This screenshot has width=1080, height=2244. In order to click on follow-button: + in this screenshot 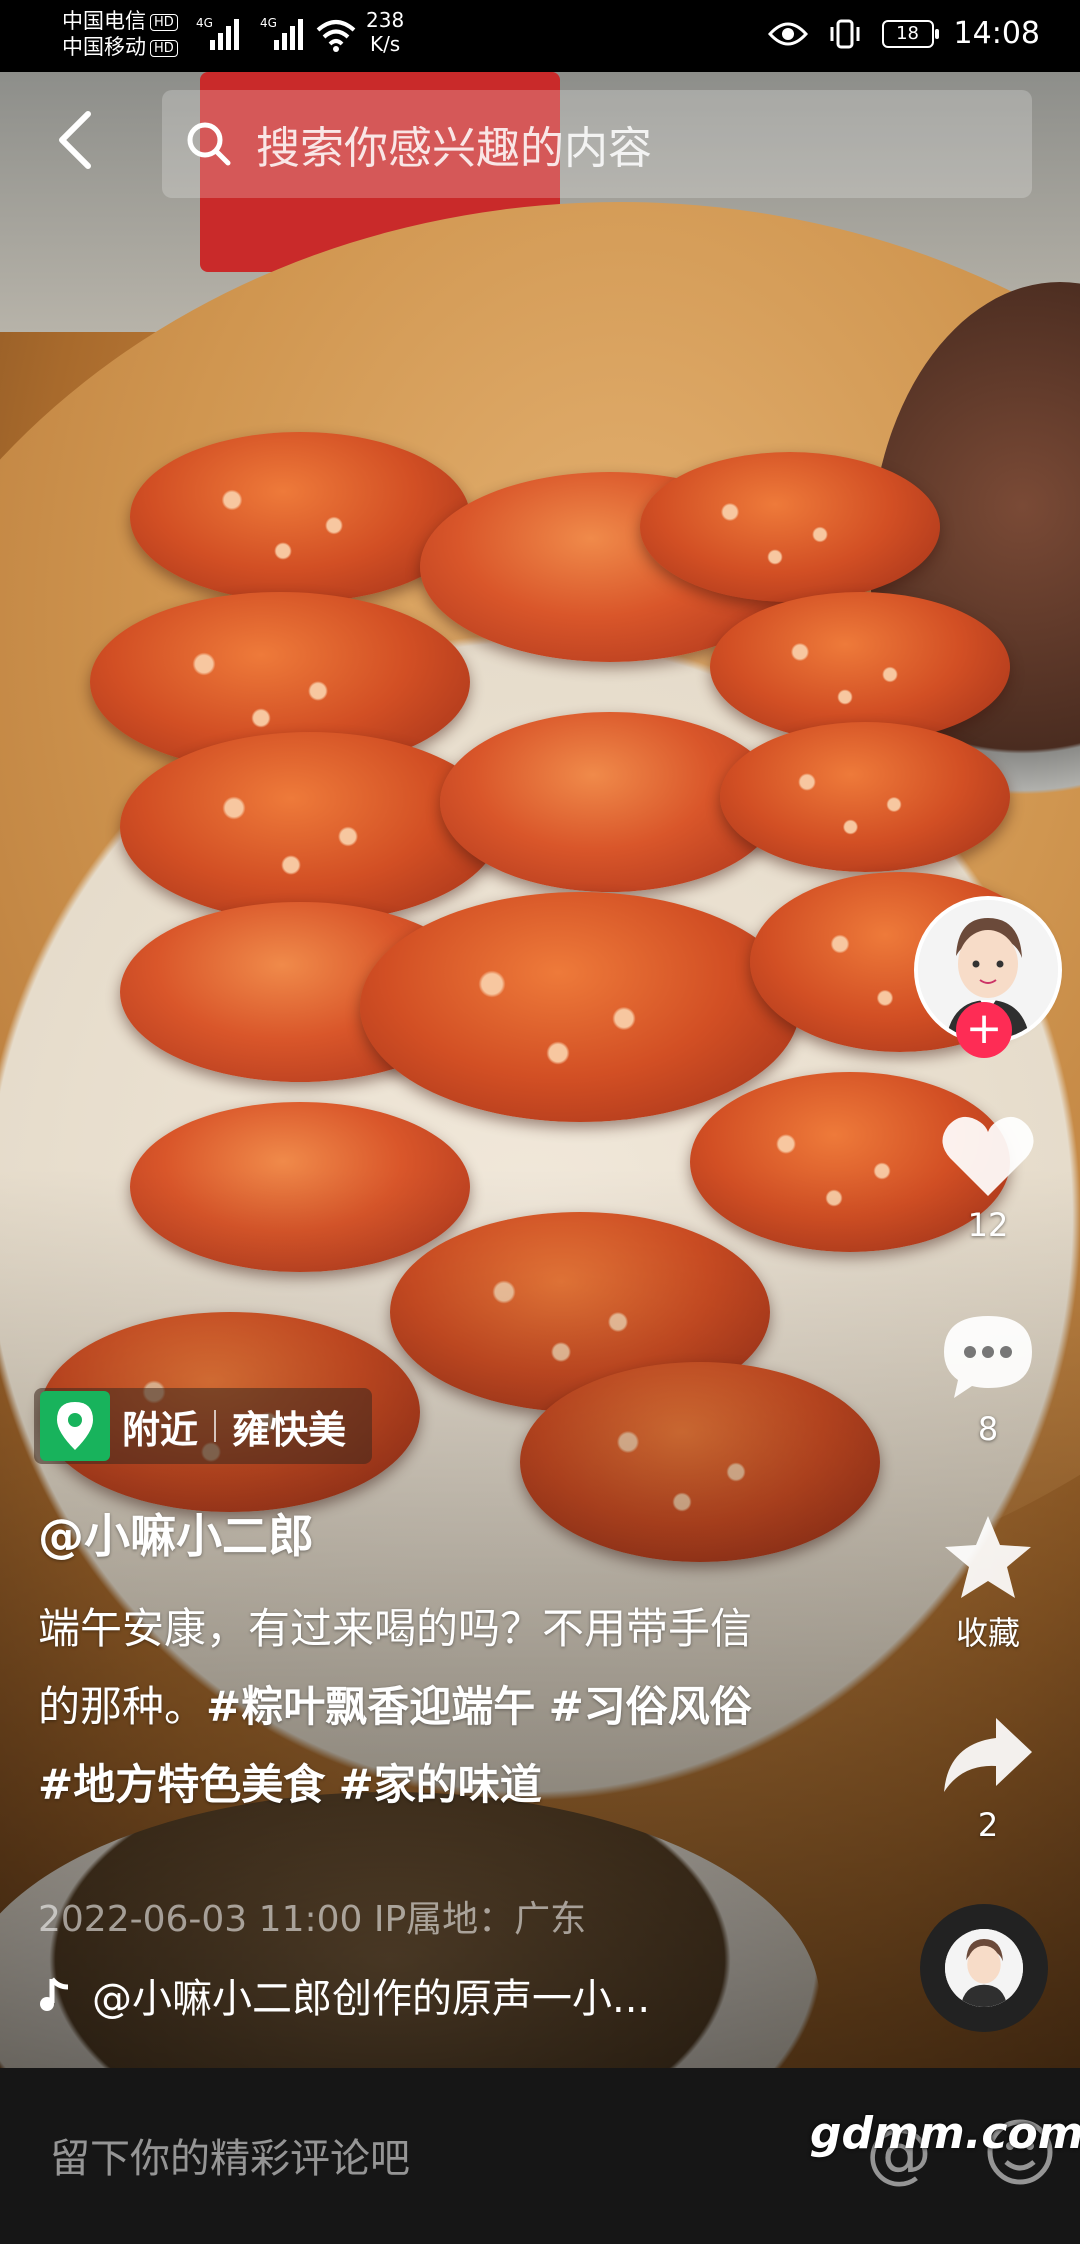, I will do `click(984, 1030)`.